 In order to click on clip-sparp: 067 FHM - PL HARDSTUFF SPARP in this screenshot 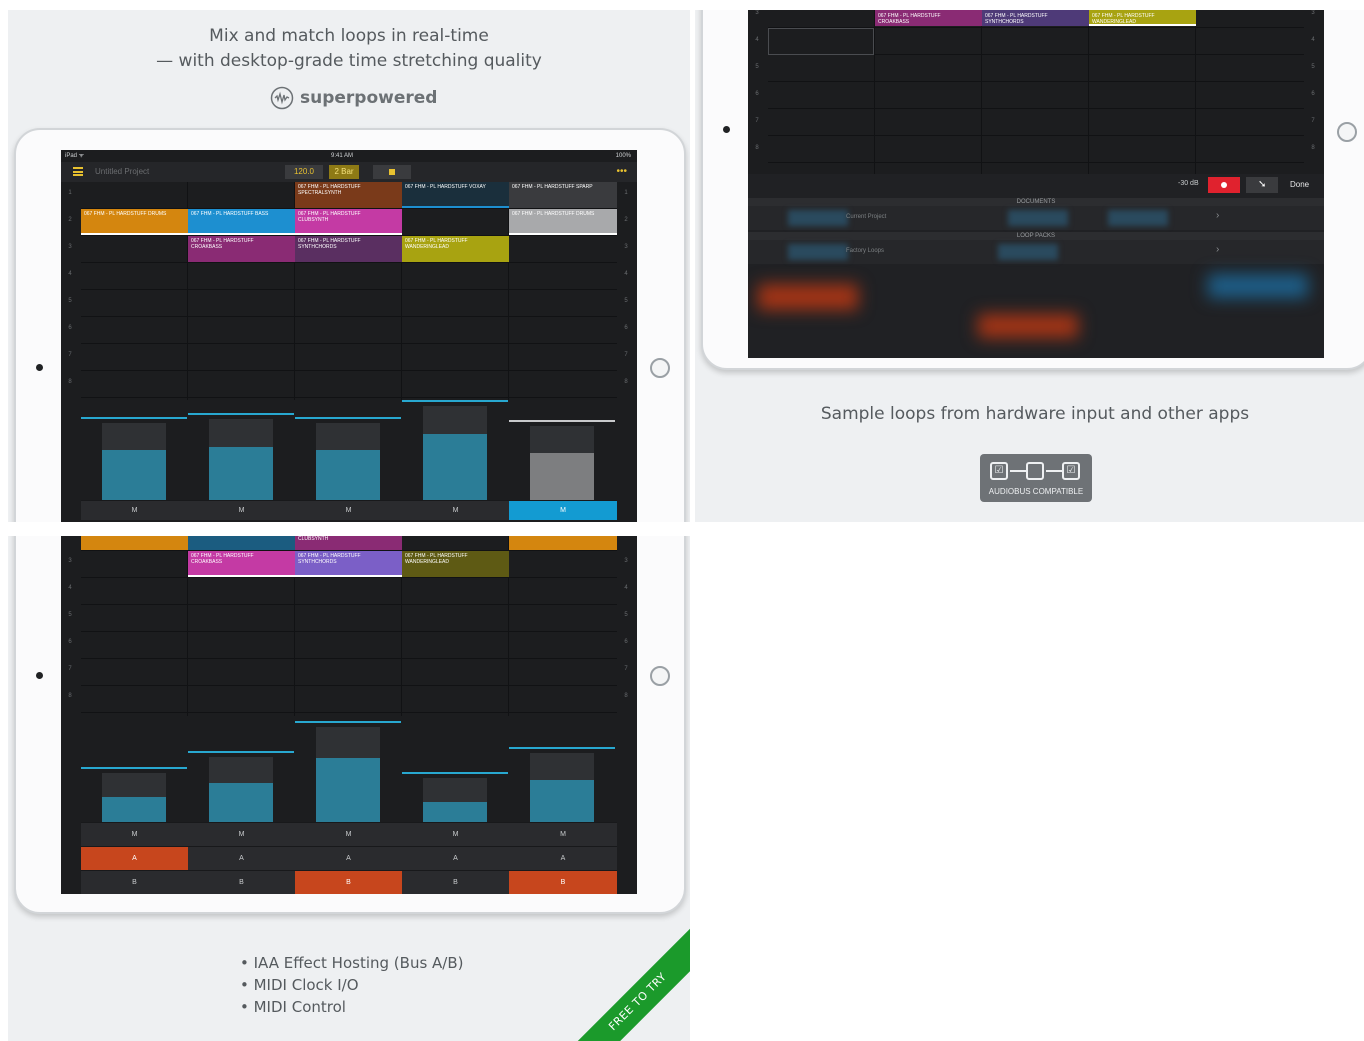, I will do `click(563, 195)`.